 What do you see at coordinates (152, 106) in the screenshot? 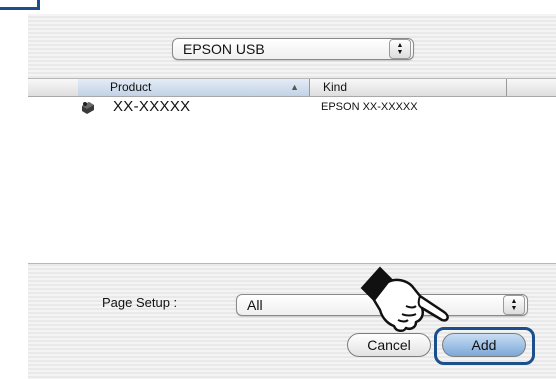
I see `row-product: XX-XXXXX` at bounding box center [152, 106].